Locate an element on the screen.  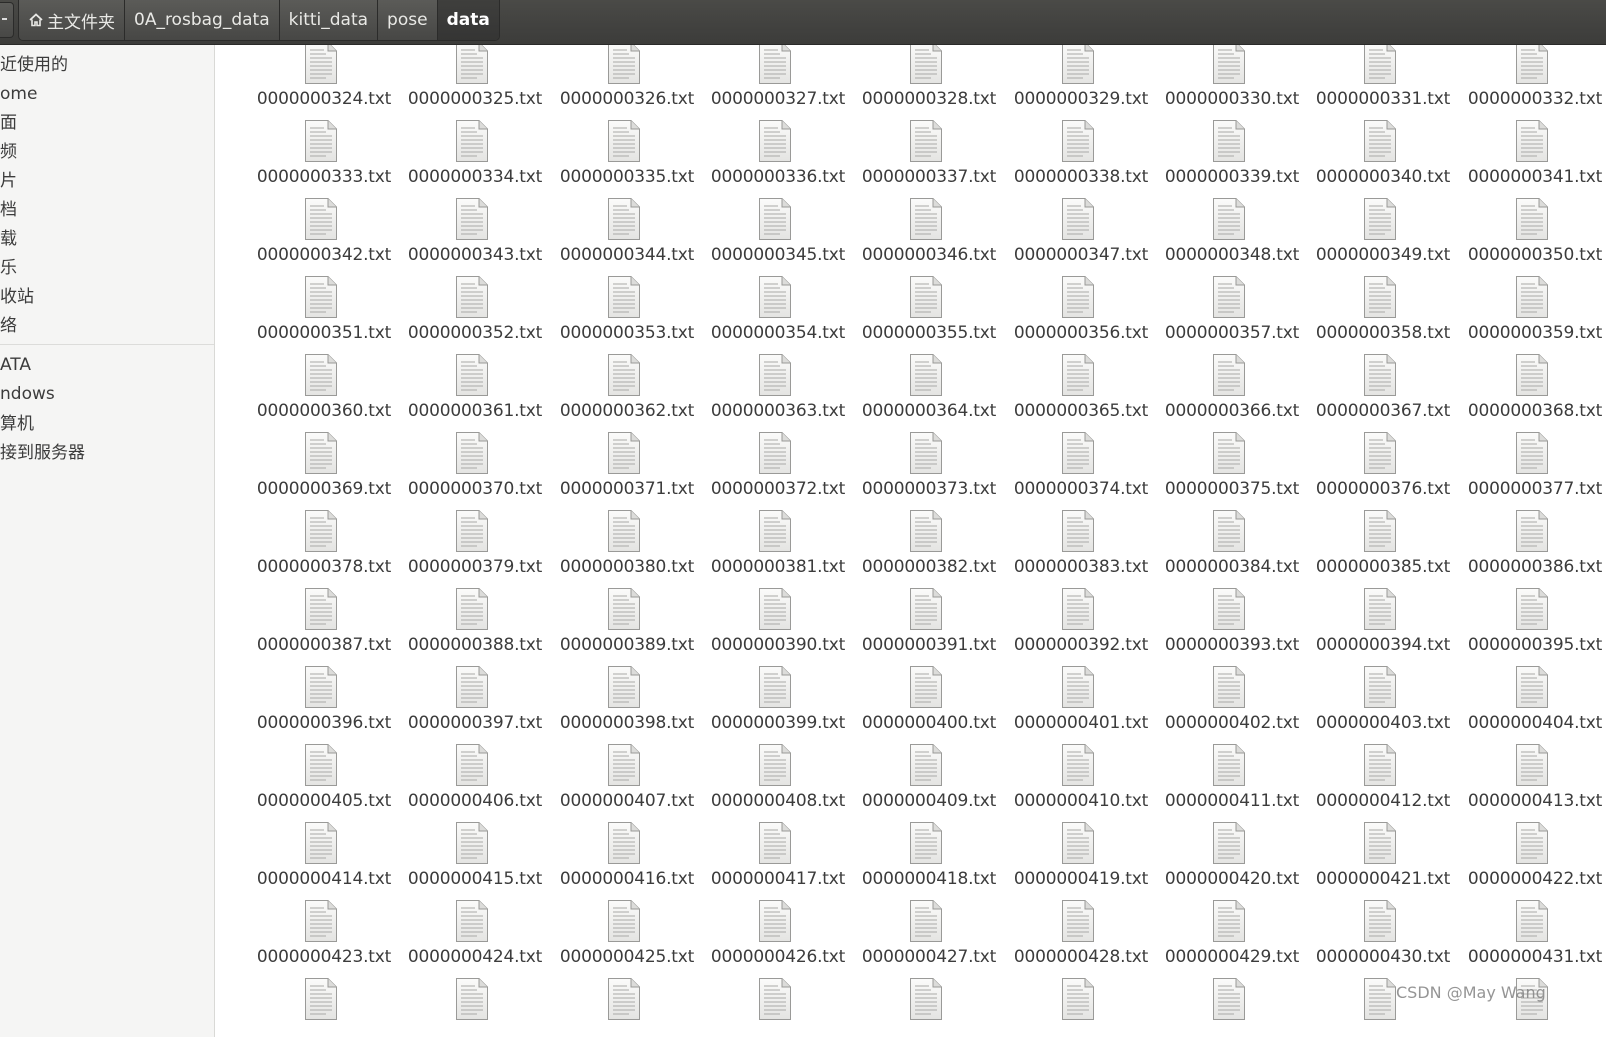
file-item: 0000000356.txt is located at coordinates (1073, 316).